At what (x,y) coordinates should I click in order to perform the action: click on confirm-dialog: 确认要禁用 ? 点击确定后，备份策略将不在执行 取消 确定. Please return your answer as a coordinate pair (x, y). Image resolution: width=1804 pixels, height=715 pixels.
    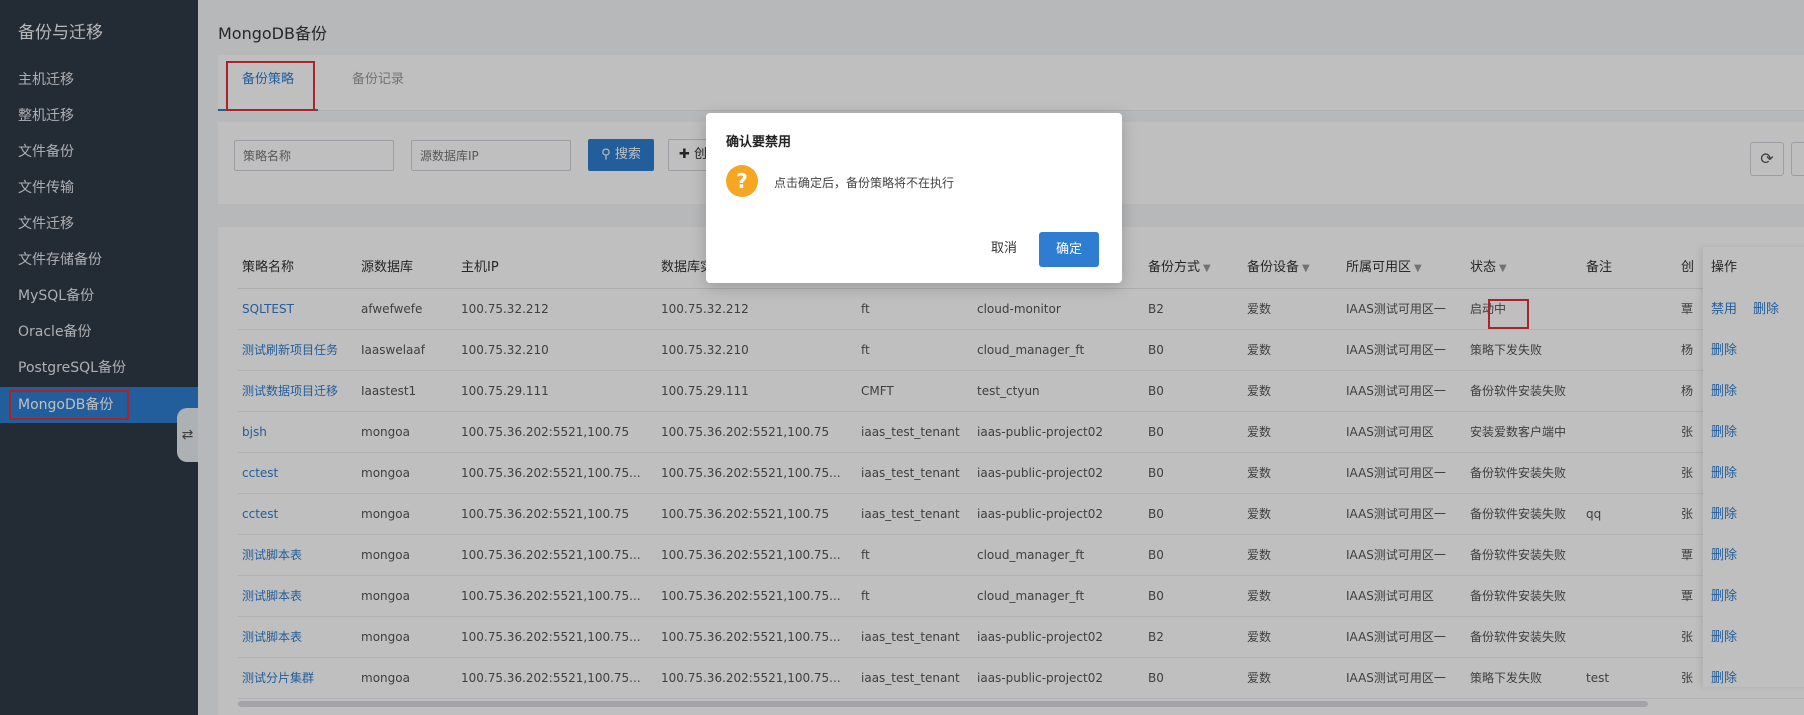
    Looking at the image, I should click on (914, 198).